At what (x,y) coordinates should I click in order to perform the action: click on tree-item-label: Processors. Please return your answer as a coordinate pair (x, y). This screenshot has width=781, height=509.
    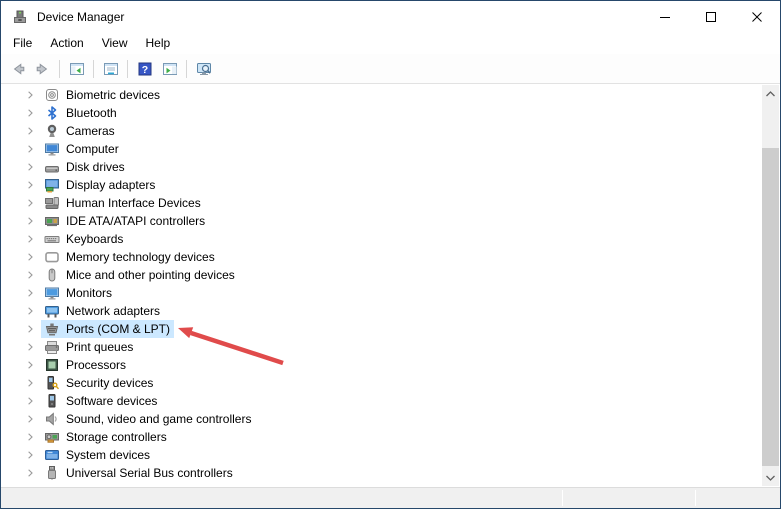
    Looking at the image, I should click on (96, 365).